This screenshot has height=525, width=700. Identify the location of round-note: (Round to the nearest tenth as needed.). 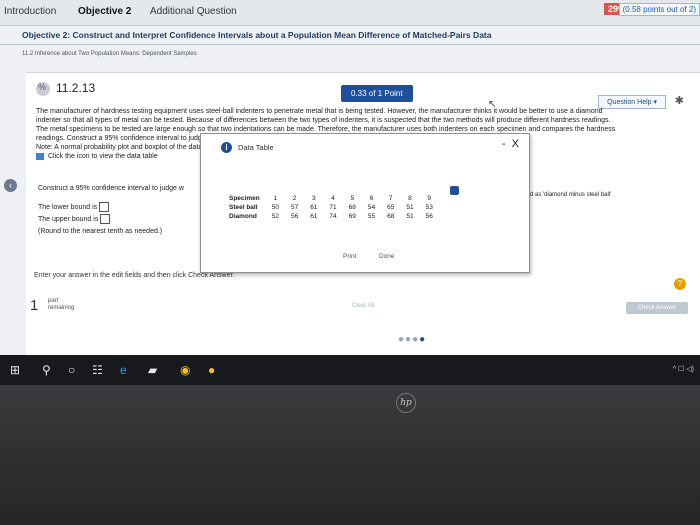
(100, 231).